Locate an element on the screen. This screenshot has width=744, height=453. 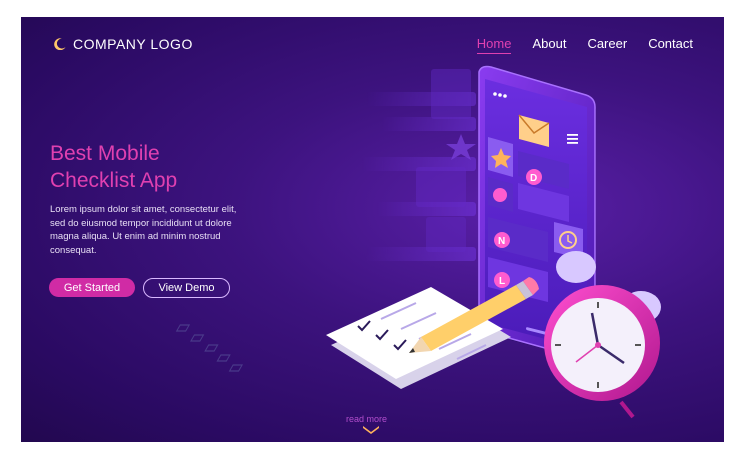
moon-icon is located at coordinates (60, 44).